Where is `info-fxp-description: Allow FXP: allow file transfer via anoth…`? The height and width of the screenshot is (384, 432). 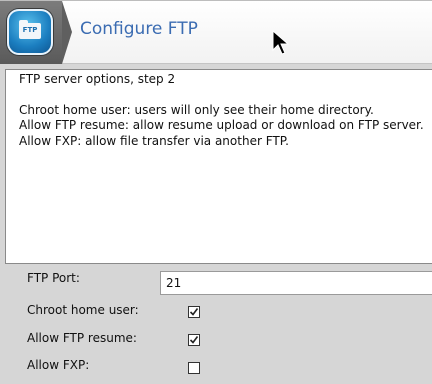 info-fxp-description: Allow FXP: allow file transfer via anoth… is located at coordinates (154, 140).